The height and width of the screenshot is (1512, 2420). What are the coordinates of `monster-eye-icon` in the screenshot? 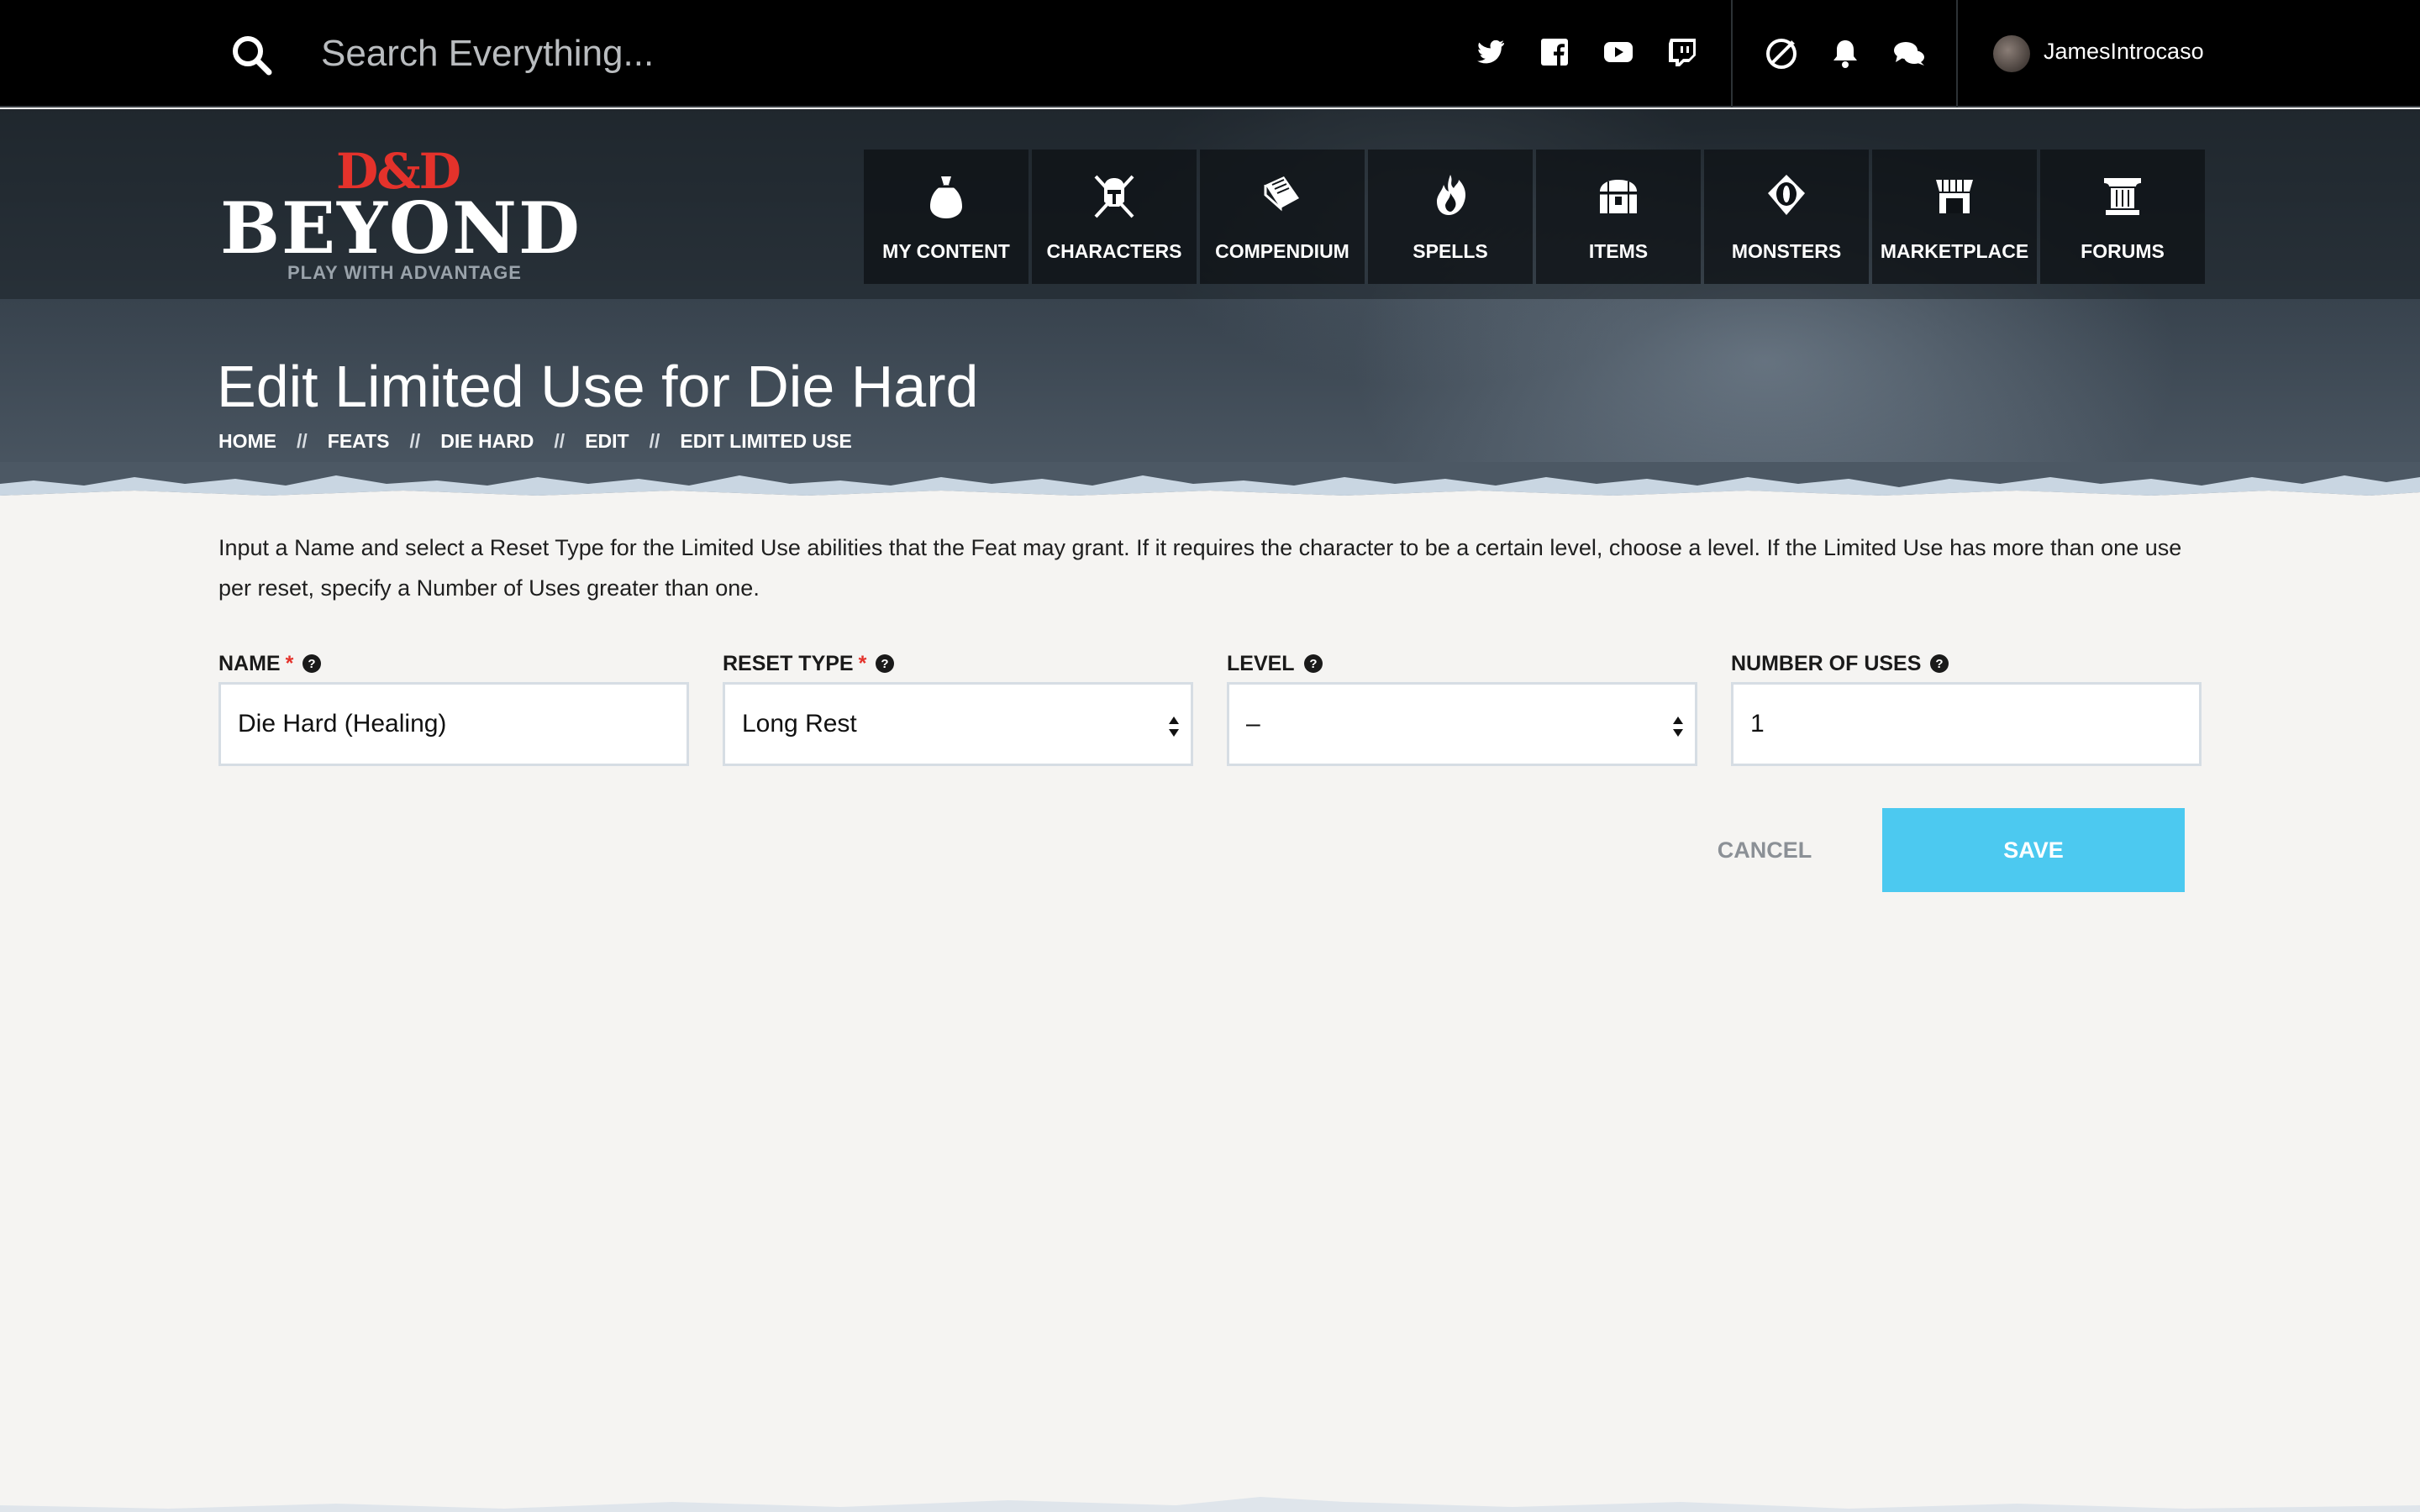 It's located at (1787, 195).